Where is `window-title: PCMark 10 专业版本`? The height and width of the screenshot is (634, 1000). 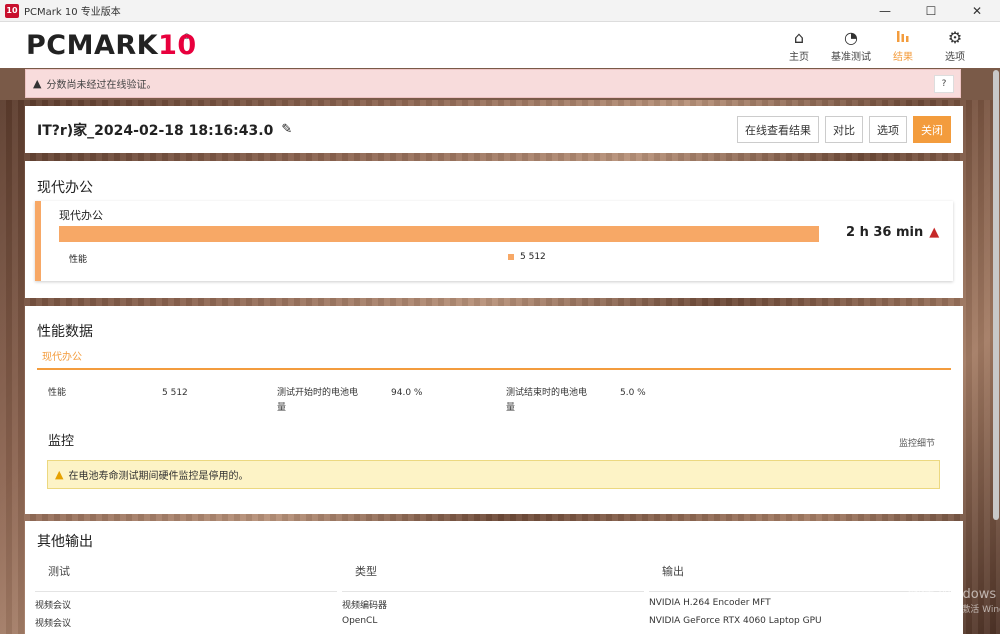 window-title: PCMark 10 专业版本 is located at coordinates (72, 12).